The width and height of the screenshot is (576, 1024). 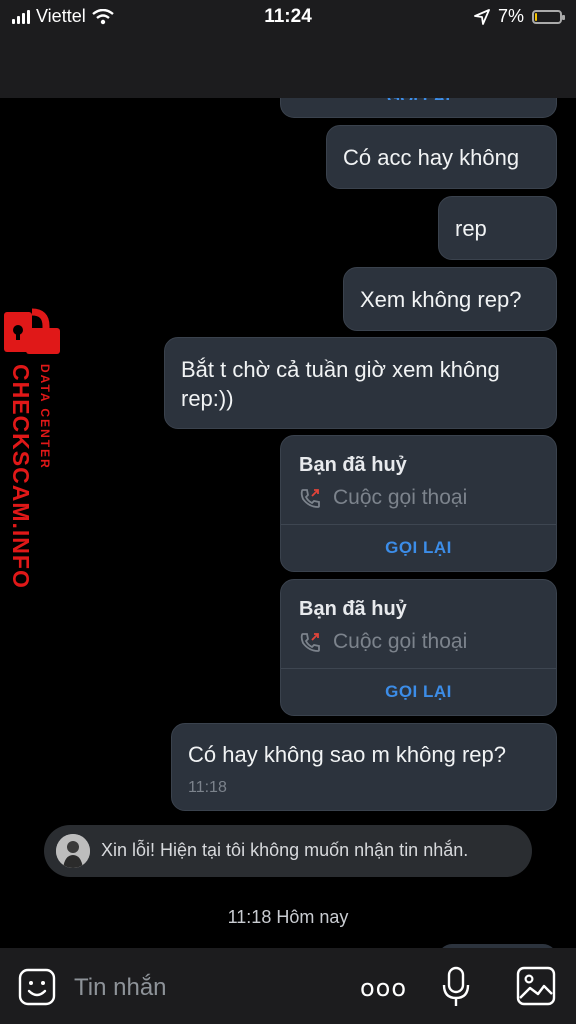 What do you see at coordinates (536, 986) in the screenshot?
I see `image-gallery-icon` at bounding box center [536, 986].